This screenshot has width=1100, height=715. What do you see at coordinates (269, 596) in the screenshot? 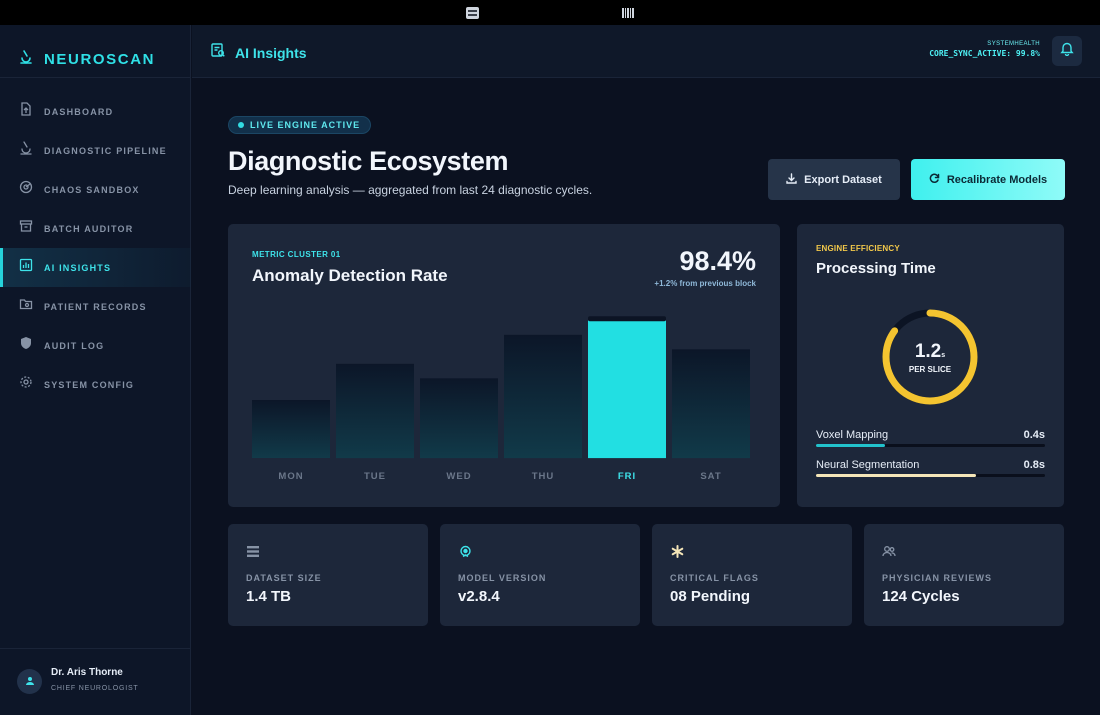
I see `stat-value: 1.4 TB` at bounding box center [269, 596].